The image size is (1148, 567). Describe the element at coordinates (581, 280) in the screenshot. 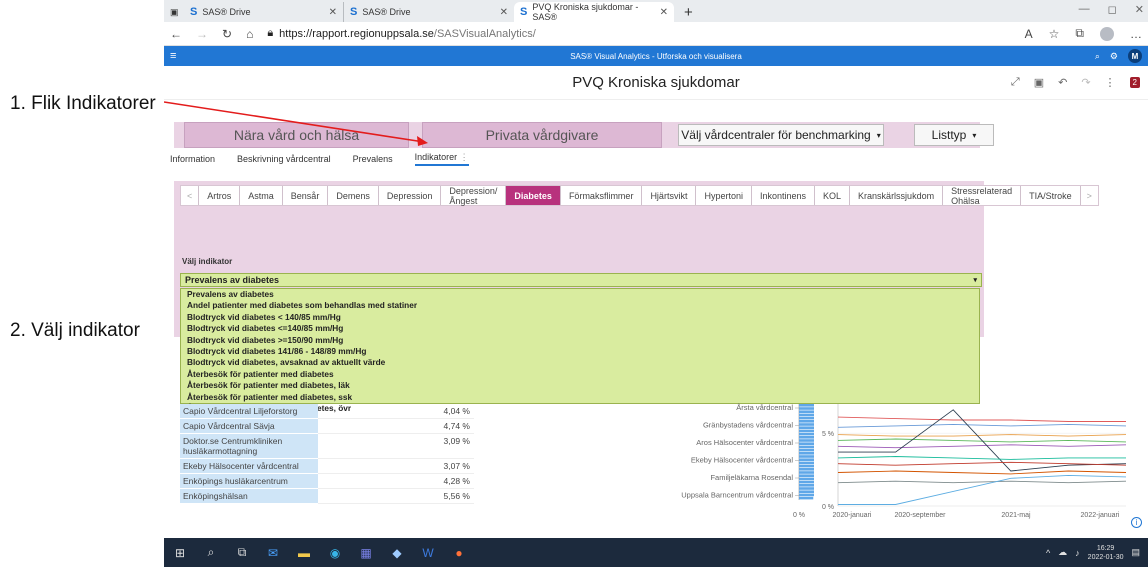

I see `indicator-select: Prevalens av diabetes ▾` at that location.